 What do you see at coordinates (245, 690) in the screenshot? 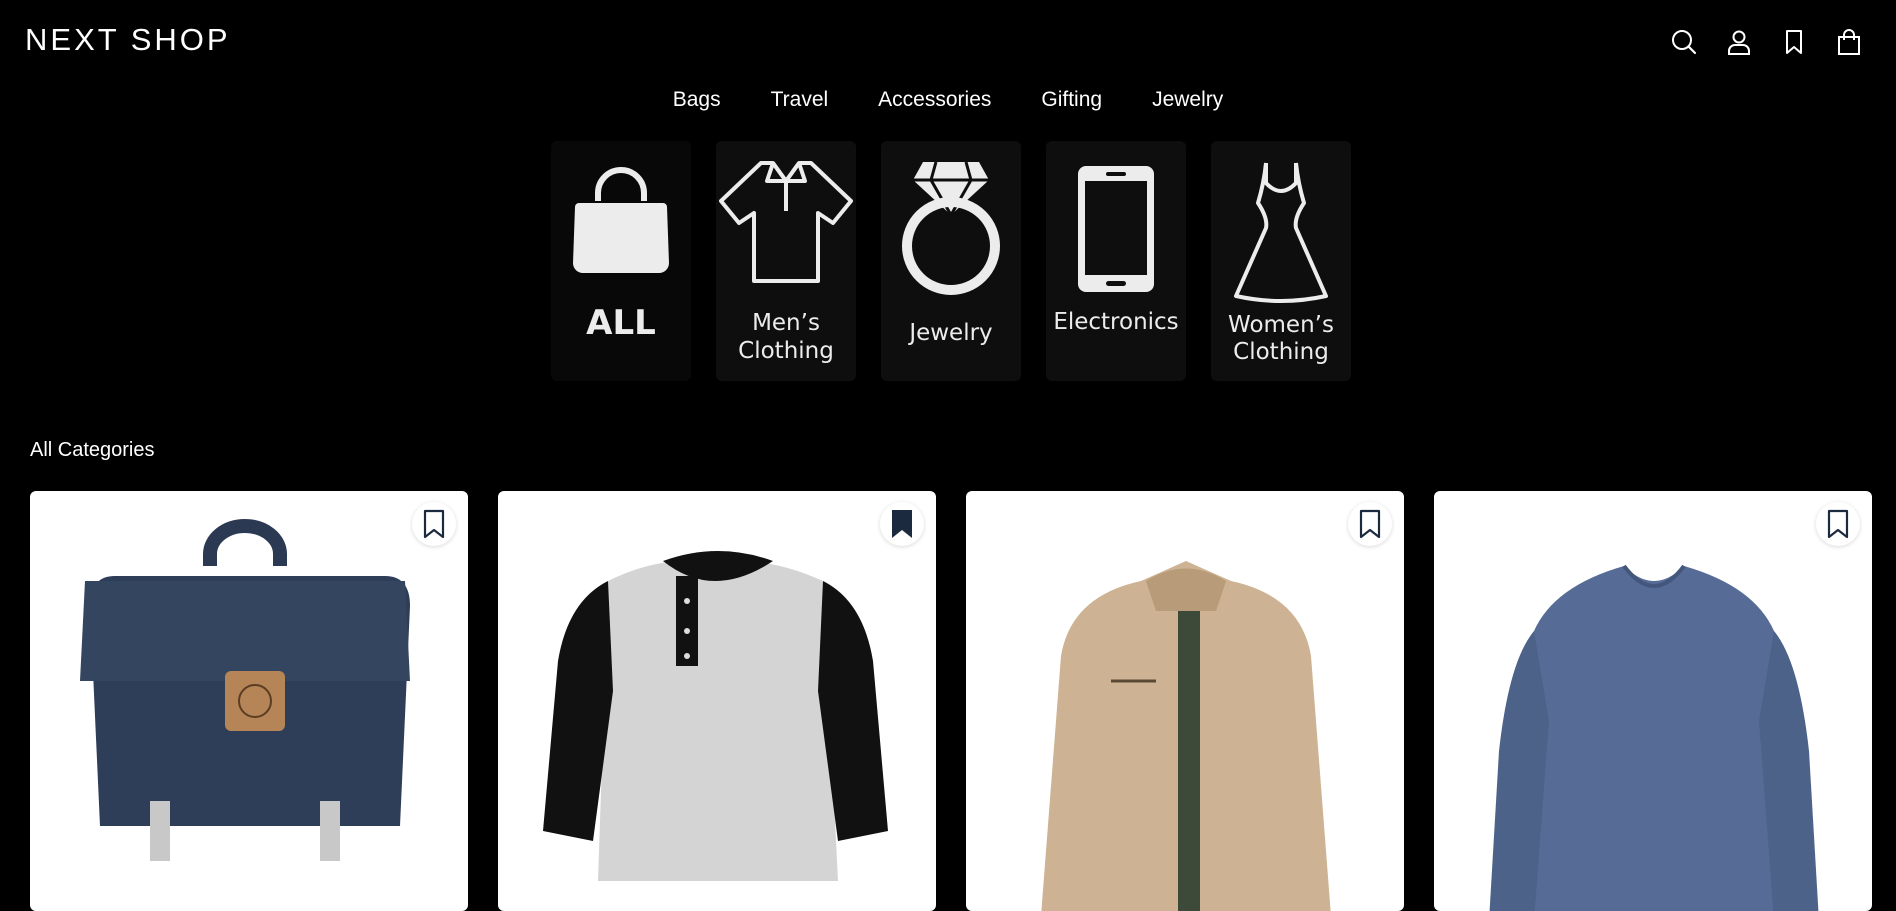
I see `backpack-image` at bounding box center [245, 690].